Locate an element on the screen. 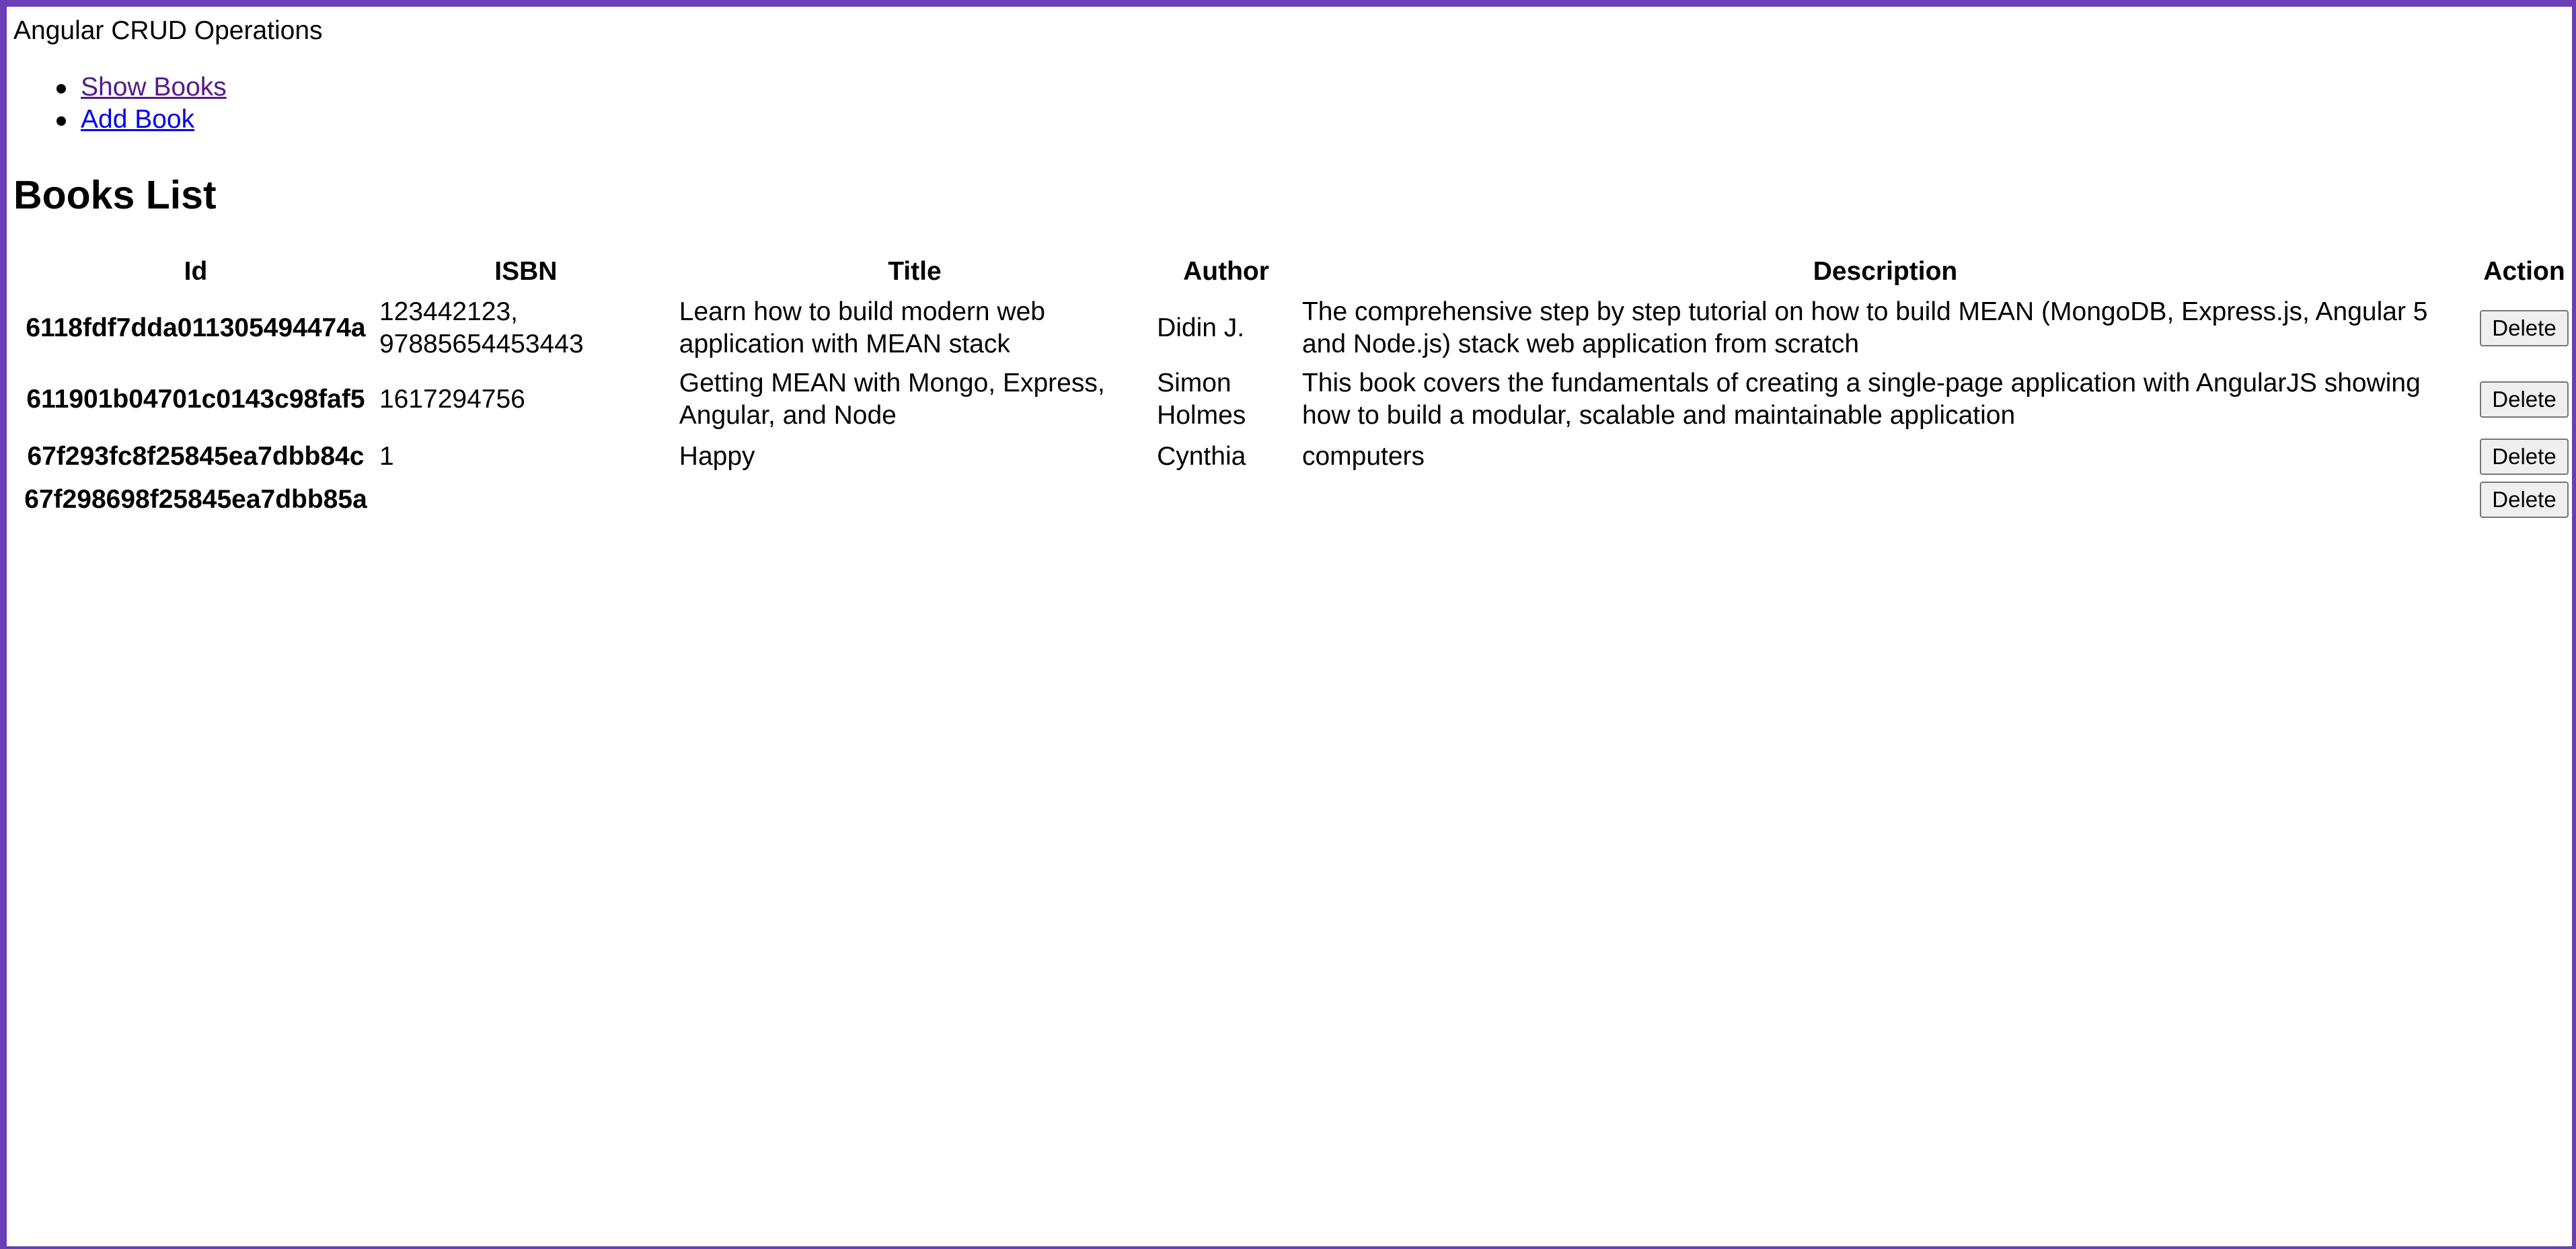 This screenshot has height=1249, width=2576. app-title: Angular CRUD Operations is located at coordinates (168, 30).